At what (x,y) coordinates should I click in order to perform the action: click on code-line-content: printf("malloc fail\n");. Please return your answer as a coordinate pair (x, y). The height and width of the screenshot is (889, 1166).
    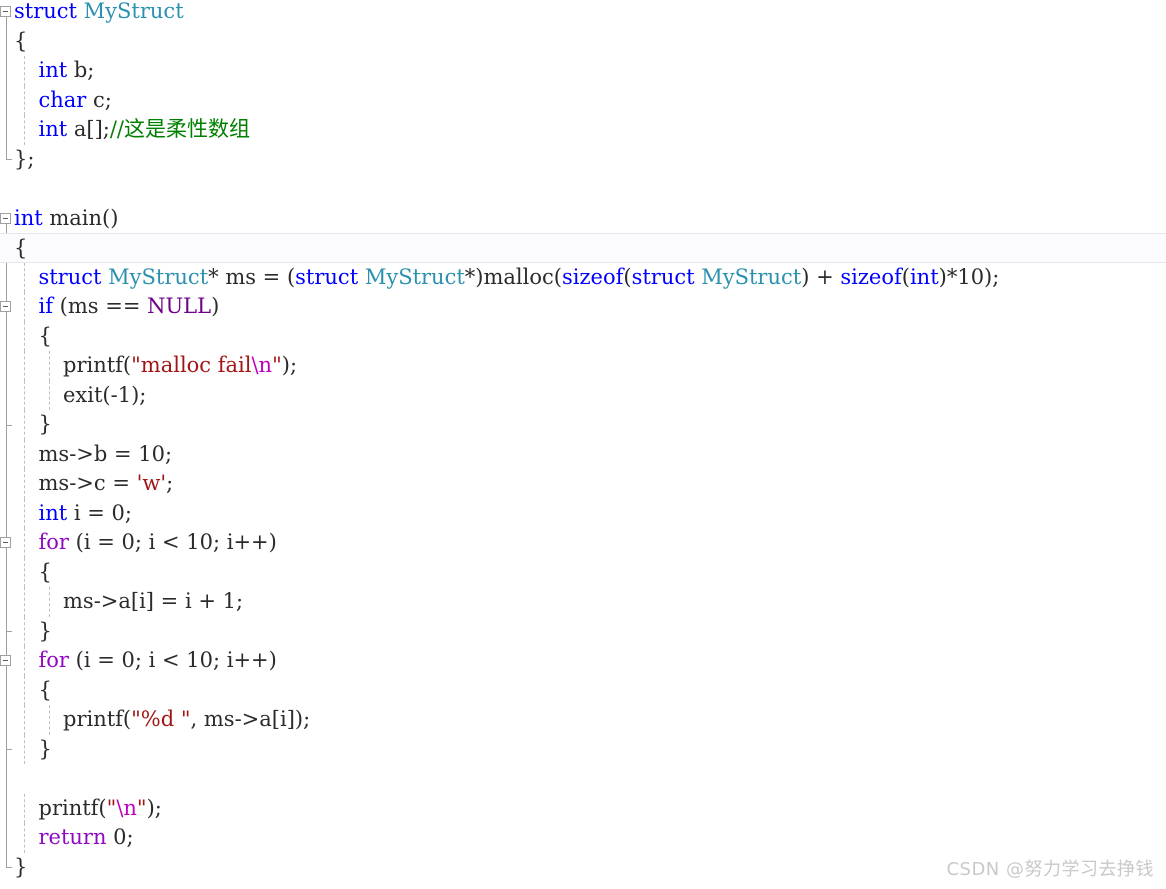
    Looking at the image, I should click on (155, 366).